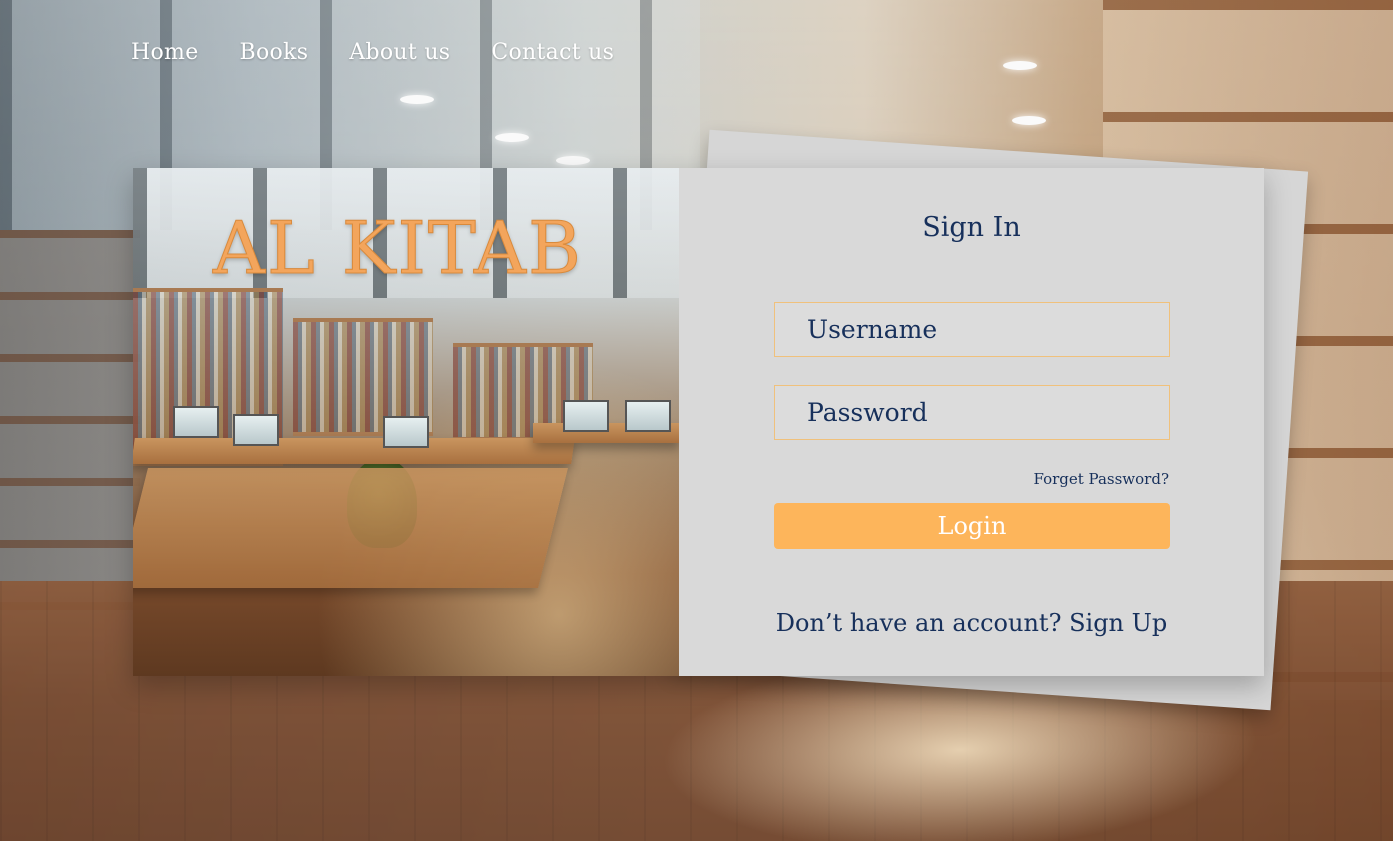 The width and height of the screenshot is (1393, 841). I want to click on forgot-password-link: Forget Password?, so click(1101, 479).